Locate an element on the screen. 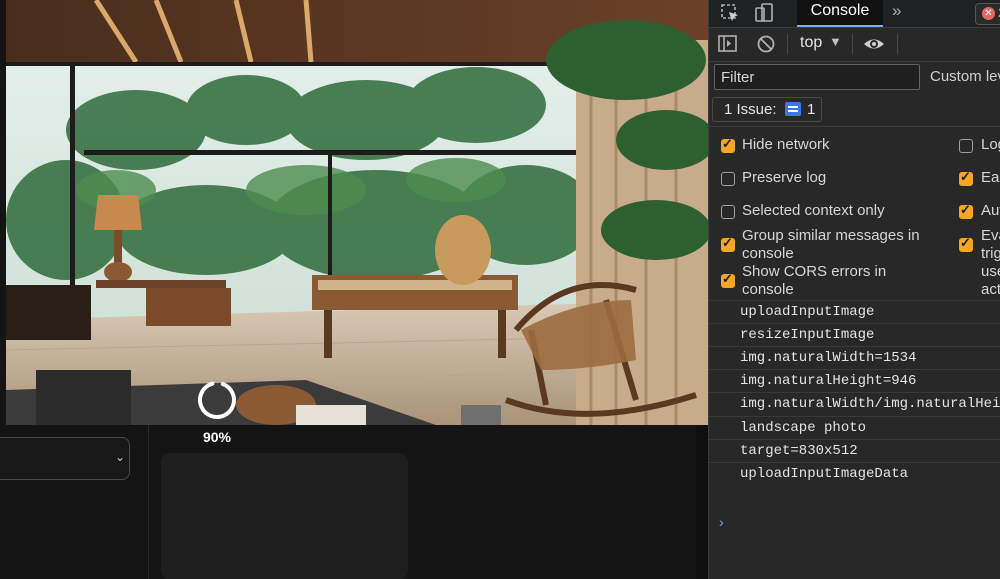 Image resolution: width=1000 pixels, height=579 pixels. log-levels-dropdown: Custom levels is located at coordinates (965, 76).